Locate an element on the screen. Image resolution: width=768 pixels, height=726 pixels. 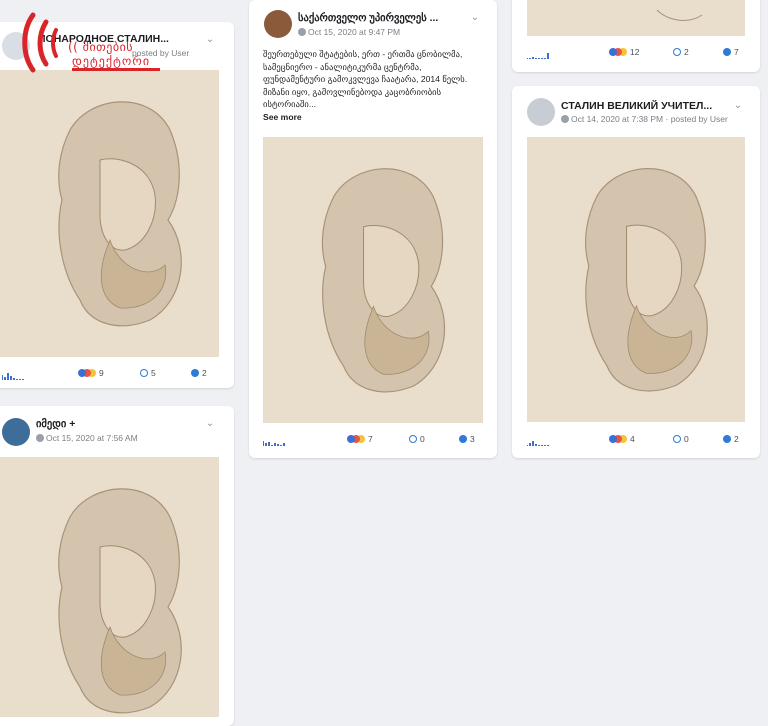
post-meta: Oct 15, 2020 at 7:56 AM is located at coordinates (87, 438).